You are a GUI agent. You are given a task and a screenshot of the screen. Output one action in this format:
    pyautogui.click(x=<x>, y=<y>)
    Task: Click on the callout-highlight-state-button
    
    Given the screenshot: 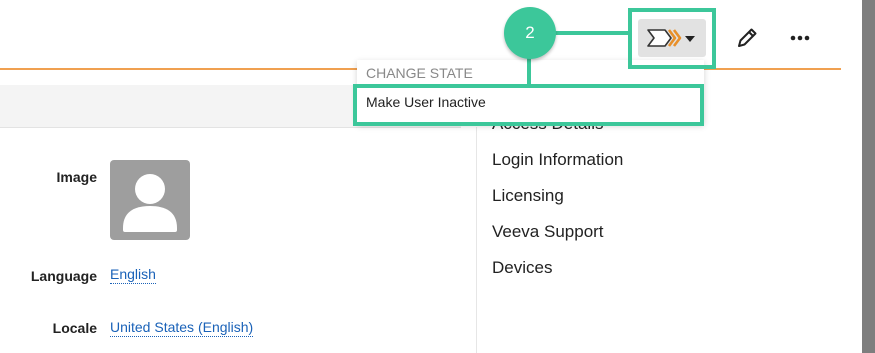 What is the action you would take?
    pyautogui.click(x=672, y=38)
    